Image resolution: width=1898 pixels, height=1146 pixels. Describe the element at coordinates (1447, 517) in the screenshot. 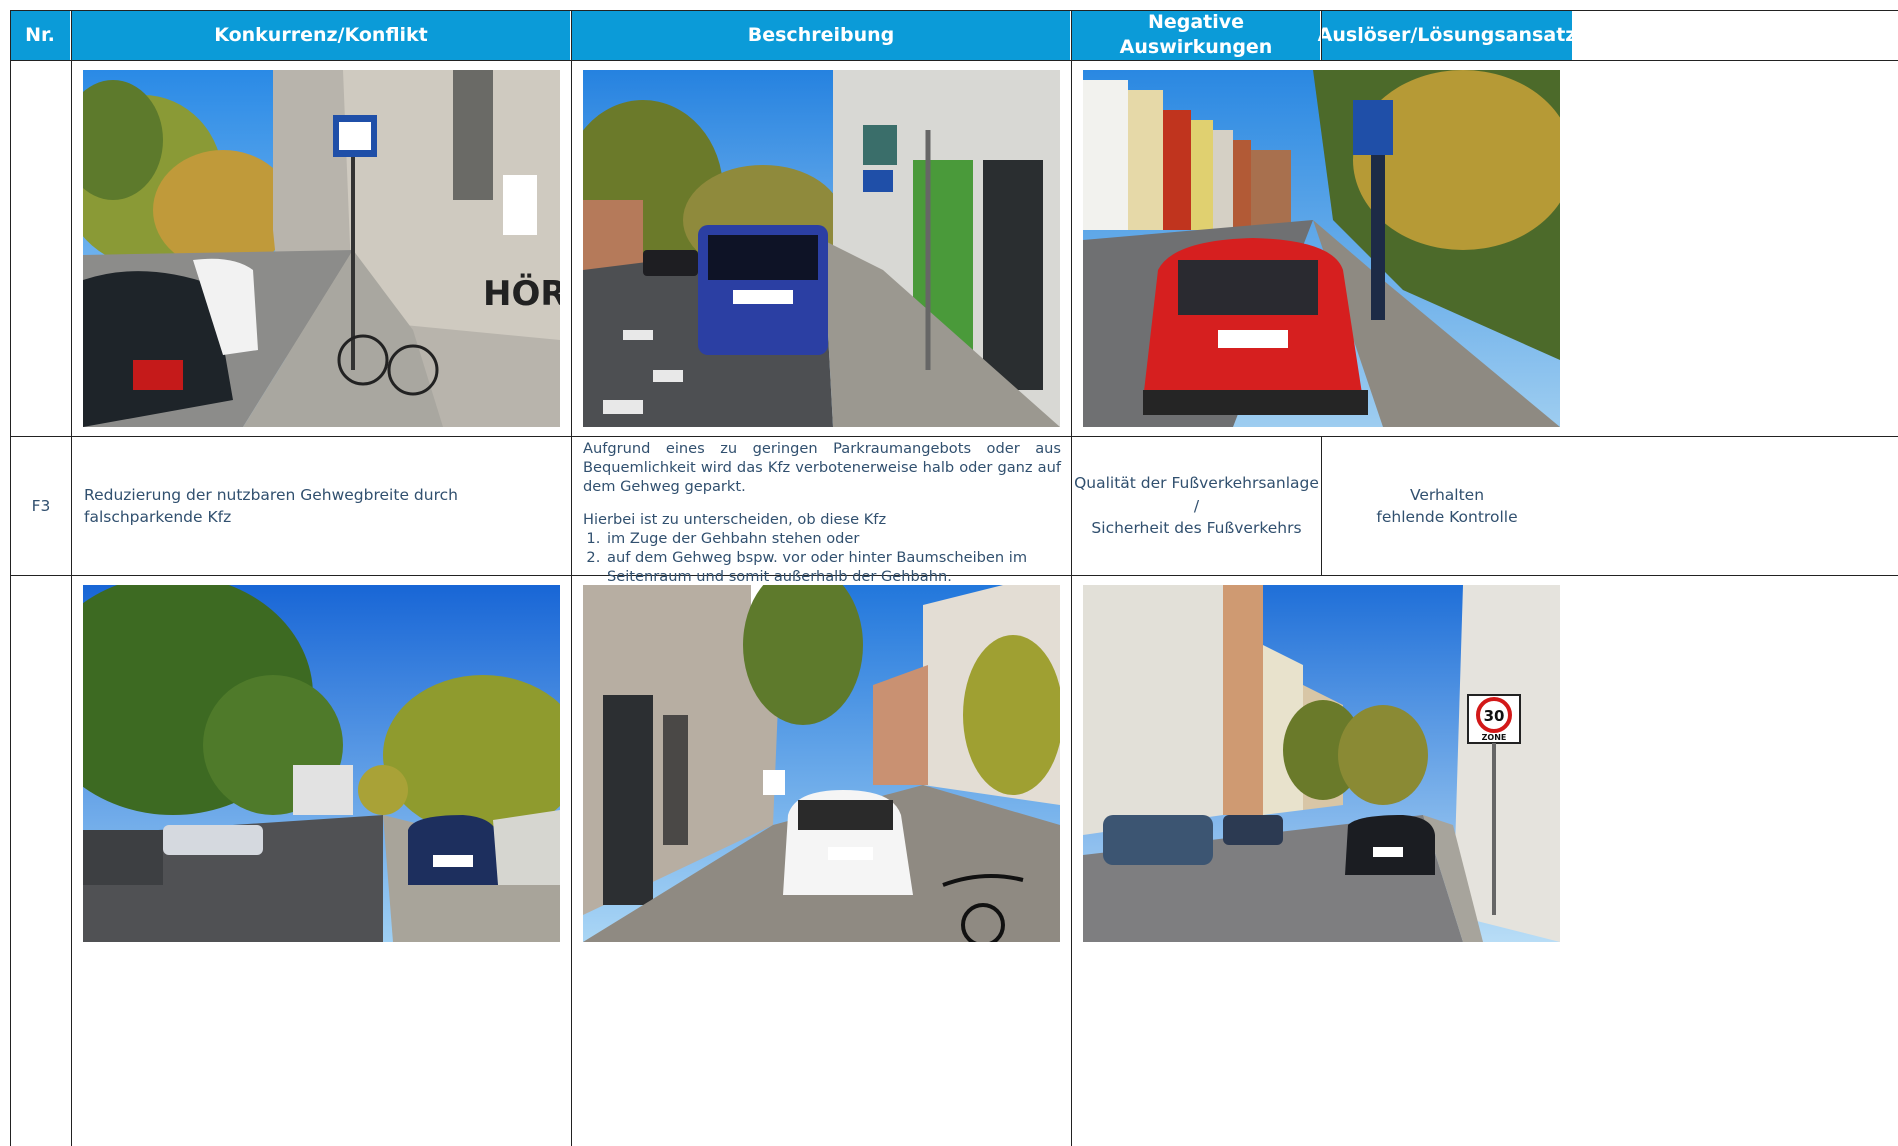

I see `ausloeser-line-2: fehlende Kontrolle` at that location.